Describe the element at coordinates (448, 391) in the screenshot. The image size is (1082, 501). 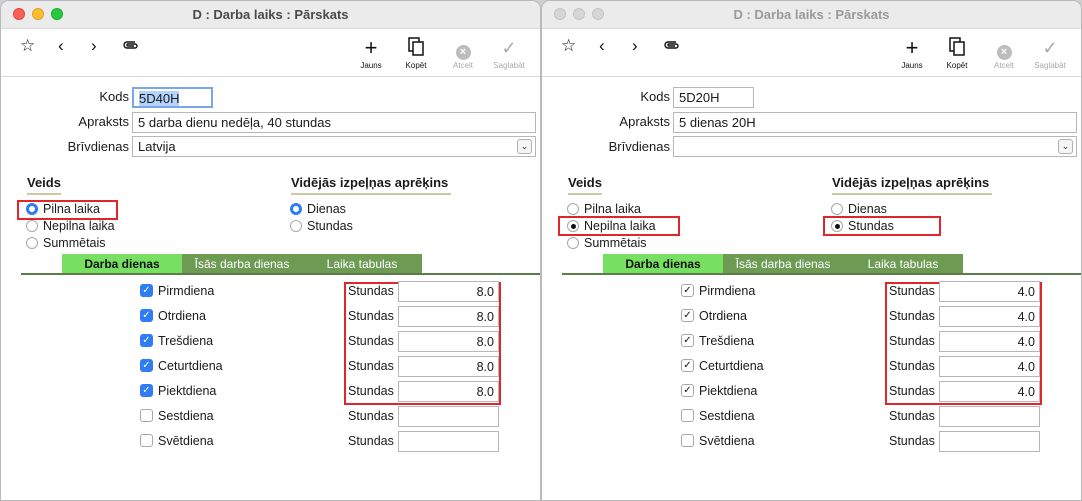
I see `hours-input-piektdiena: 8.0` at that location.